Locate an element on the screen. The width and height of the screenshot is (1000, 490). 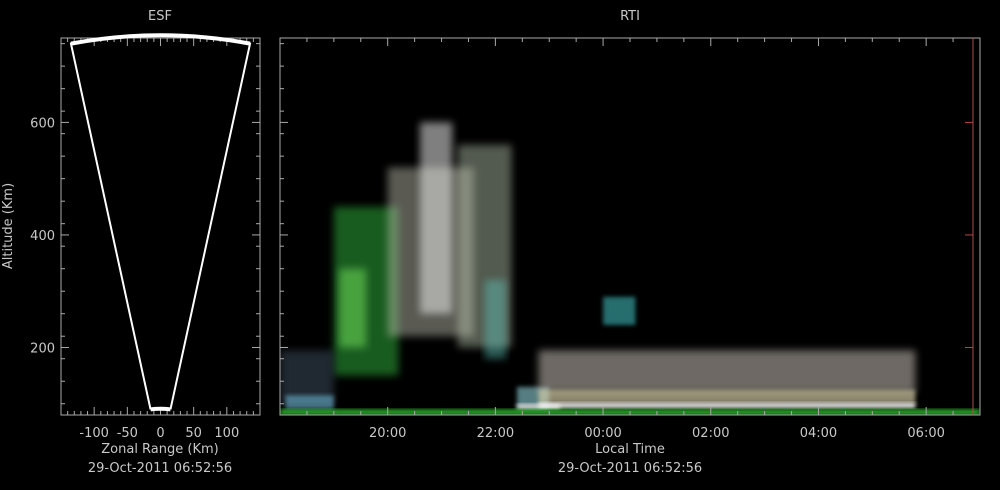
rti-x-tick-label: 02:00 is located at coordinates (710, 433).